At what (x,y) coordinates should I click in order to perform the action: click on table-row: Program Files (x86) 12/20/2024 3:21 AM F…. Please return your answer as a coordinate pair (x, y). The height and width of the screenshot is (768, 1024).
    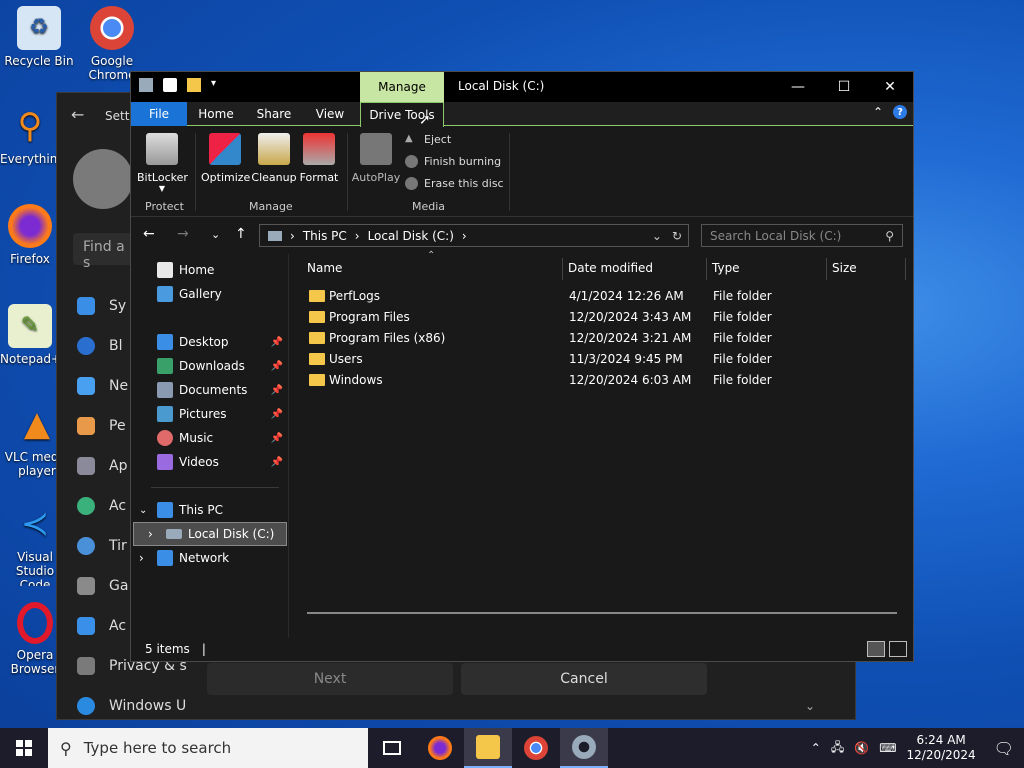
    Looking at the image, I should click on (603, 338).